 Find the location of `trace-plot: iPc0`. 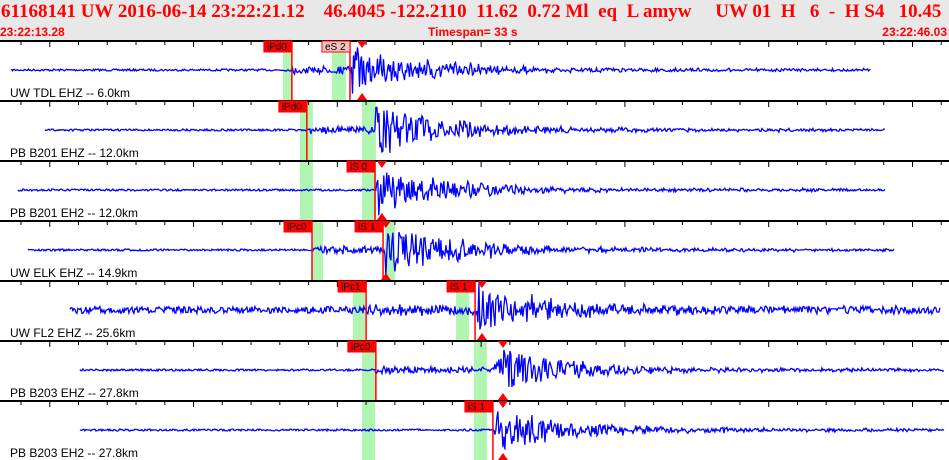

trace-plot: iPc0 is located at coordinates (474, 370).